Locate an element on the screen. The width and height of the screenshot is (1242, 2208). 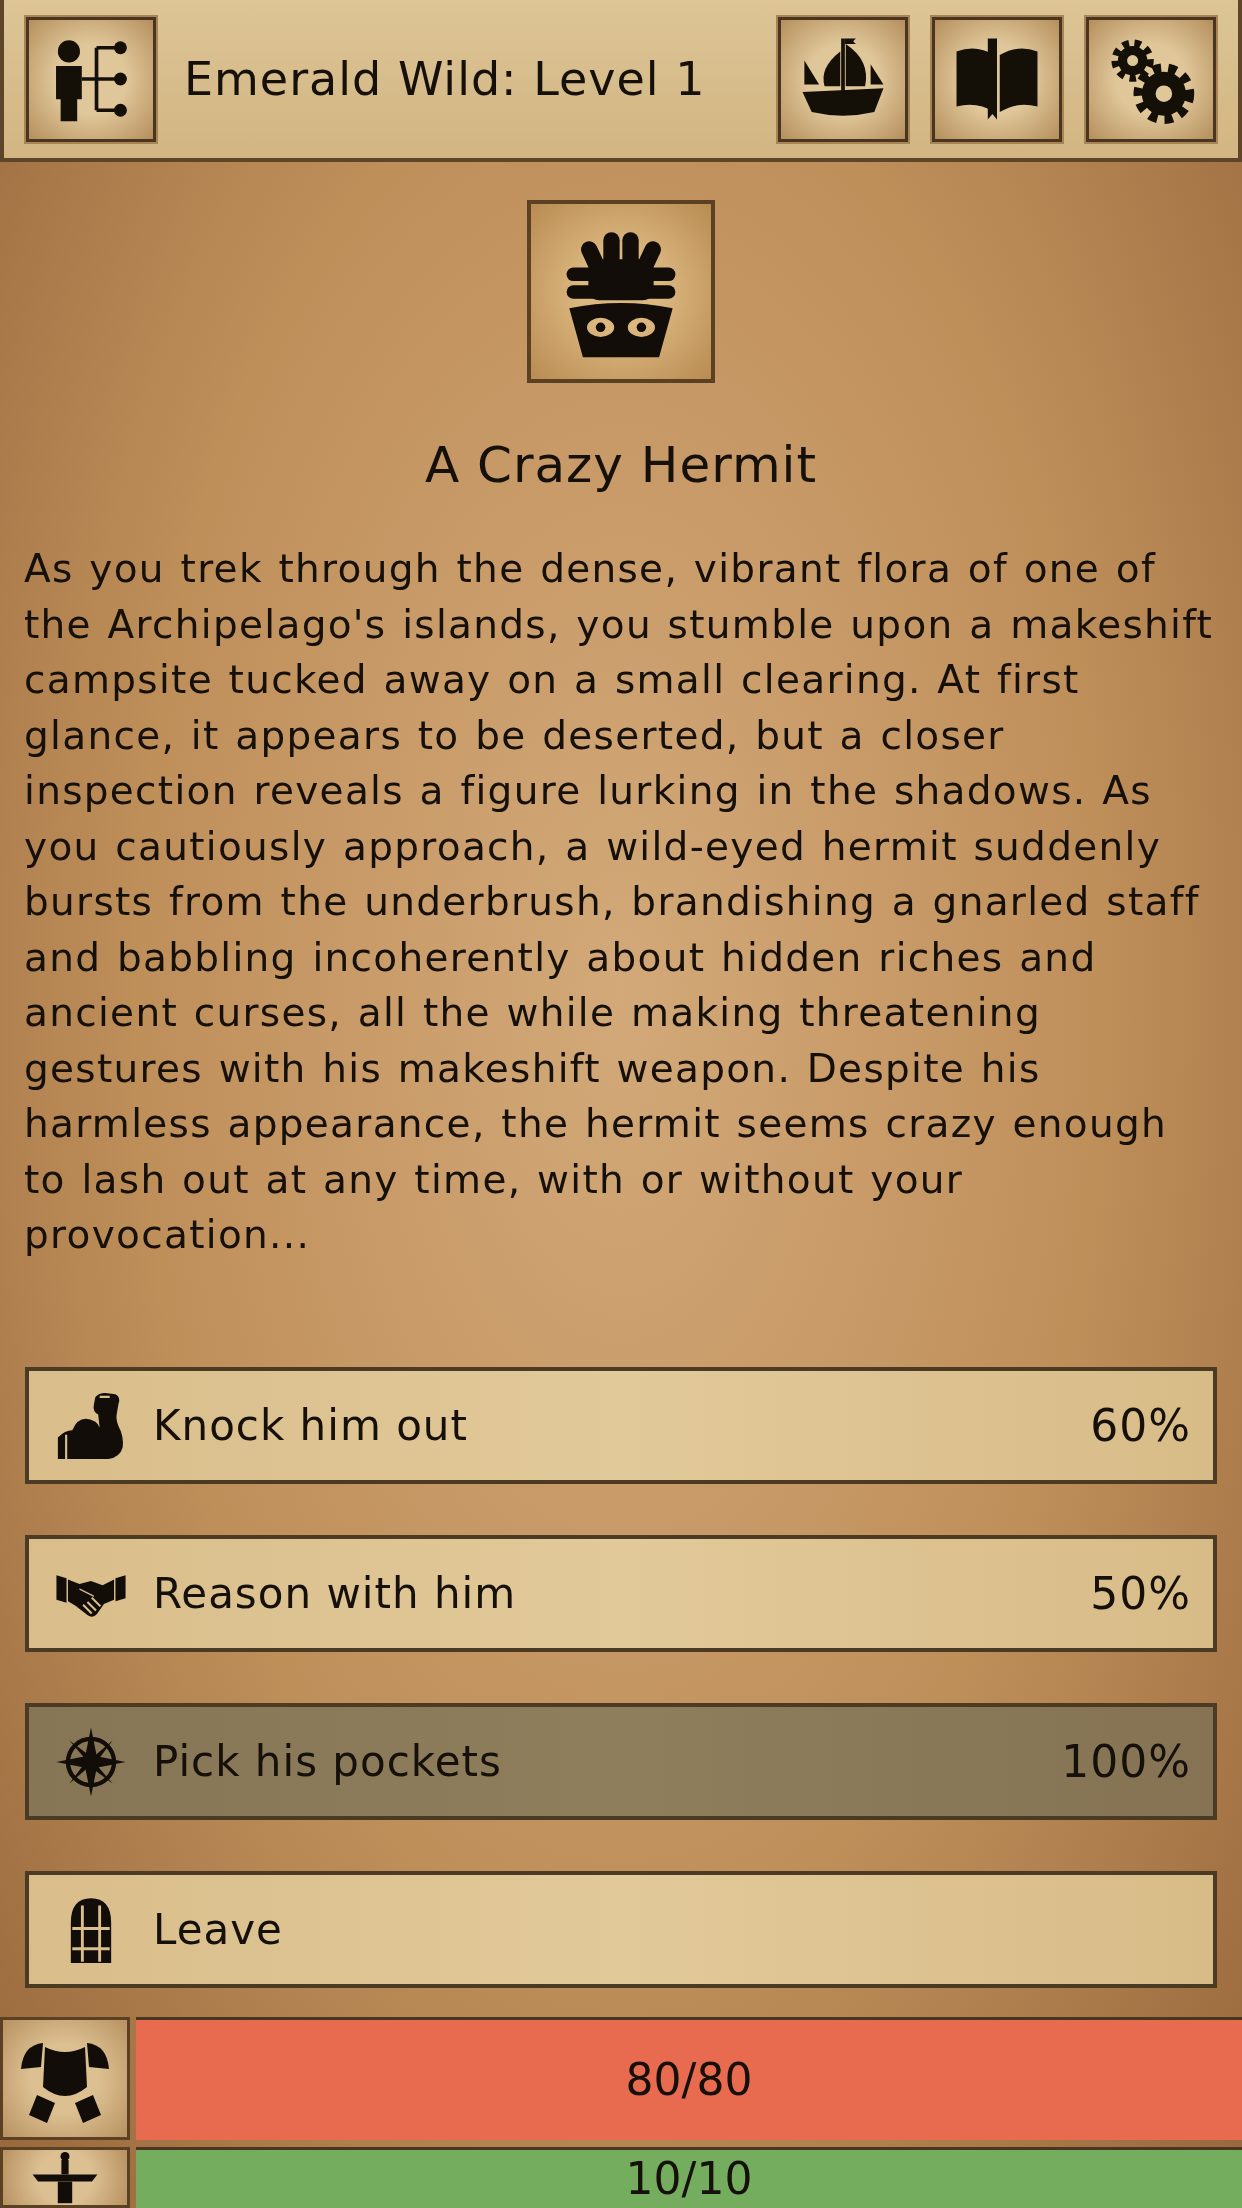
sword-icon is located at coordinates (65, 2177).